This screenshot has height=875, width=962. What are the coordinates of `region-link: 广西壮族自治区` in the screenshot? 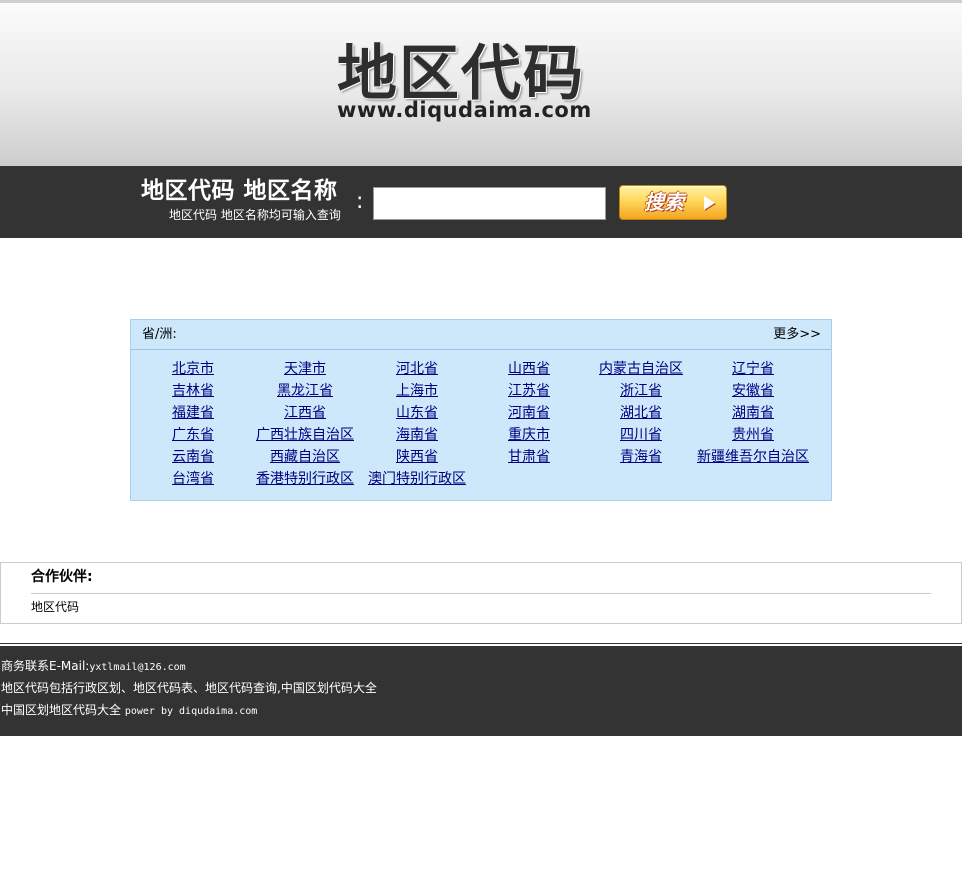 It's located at (305, 435).